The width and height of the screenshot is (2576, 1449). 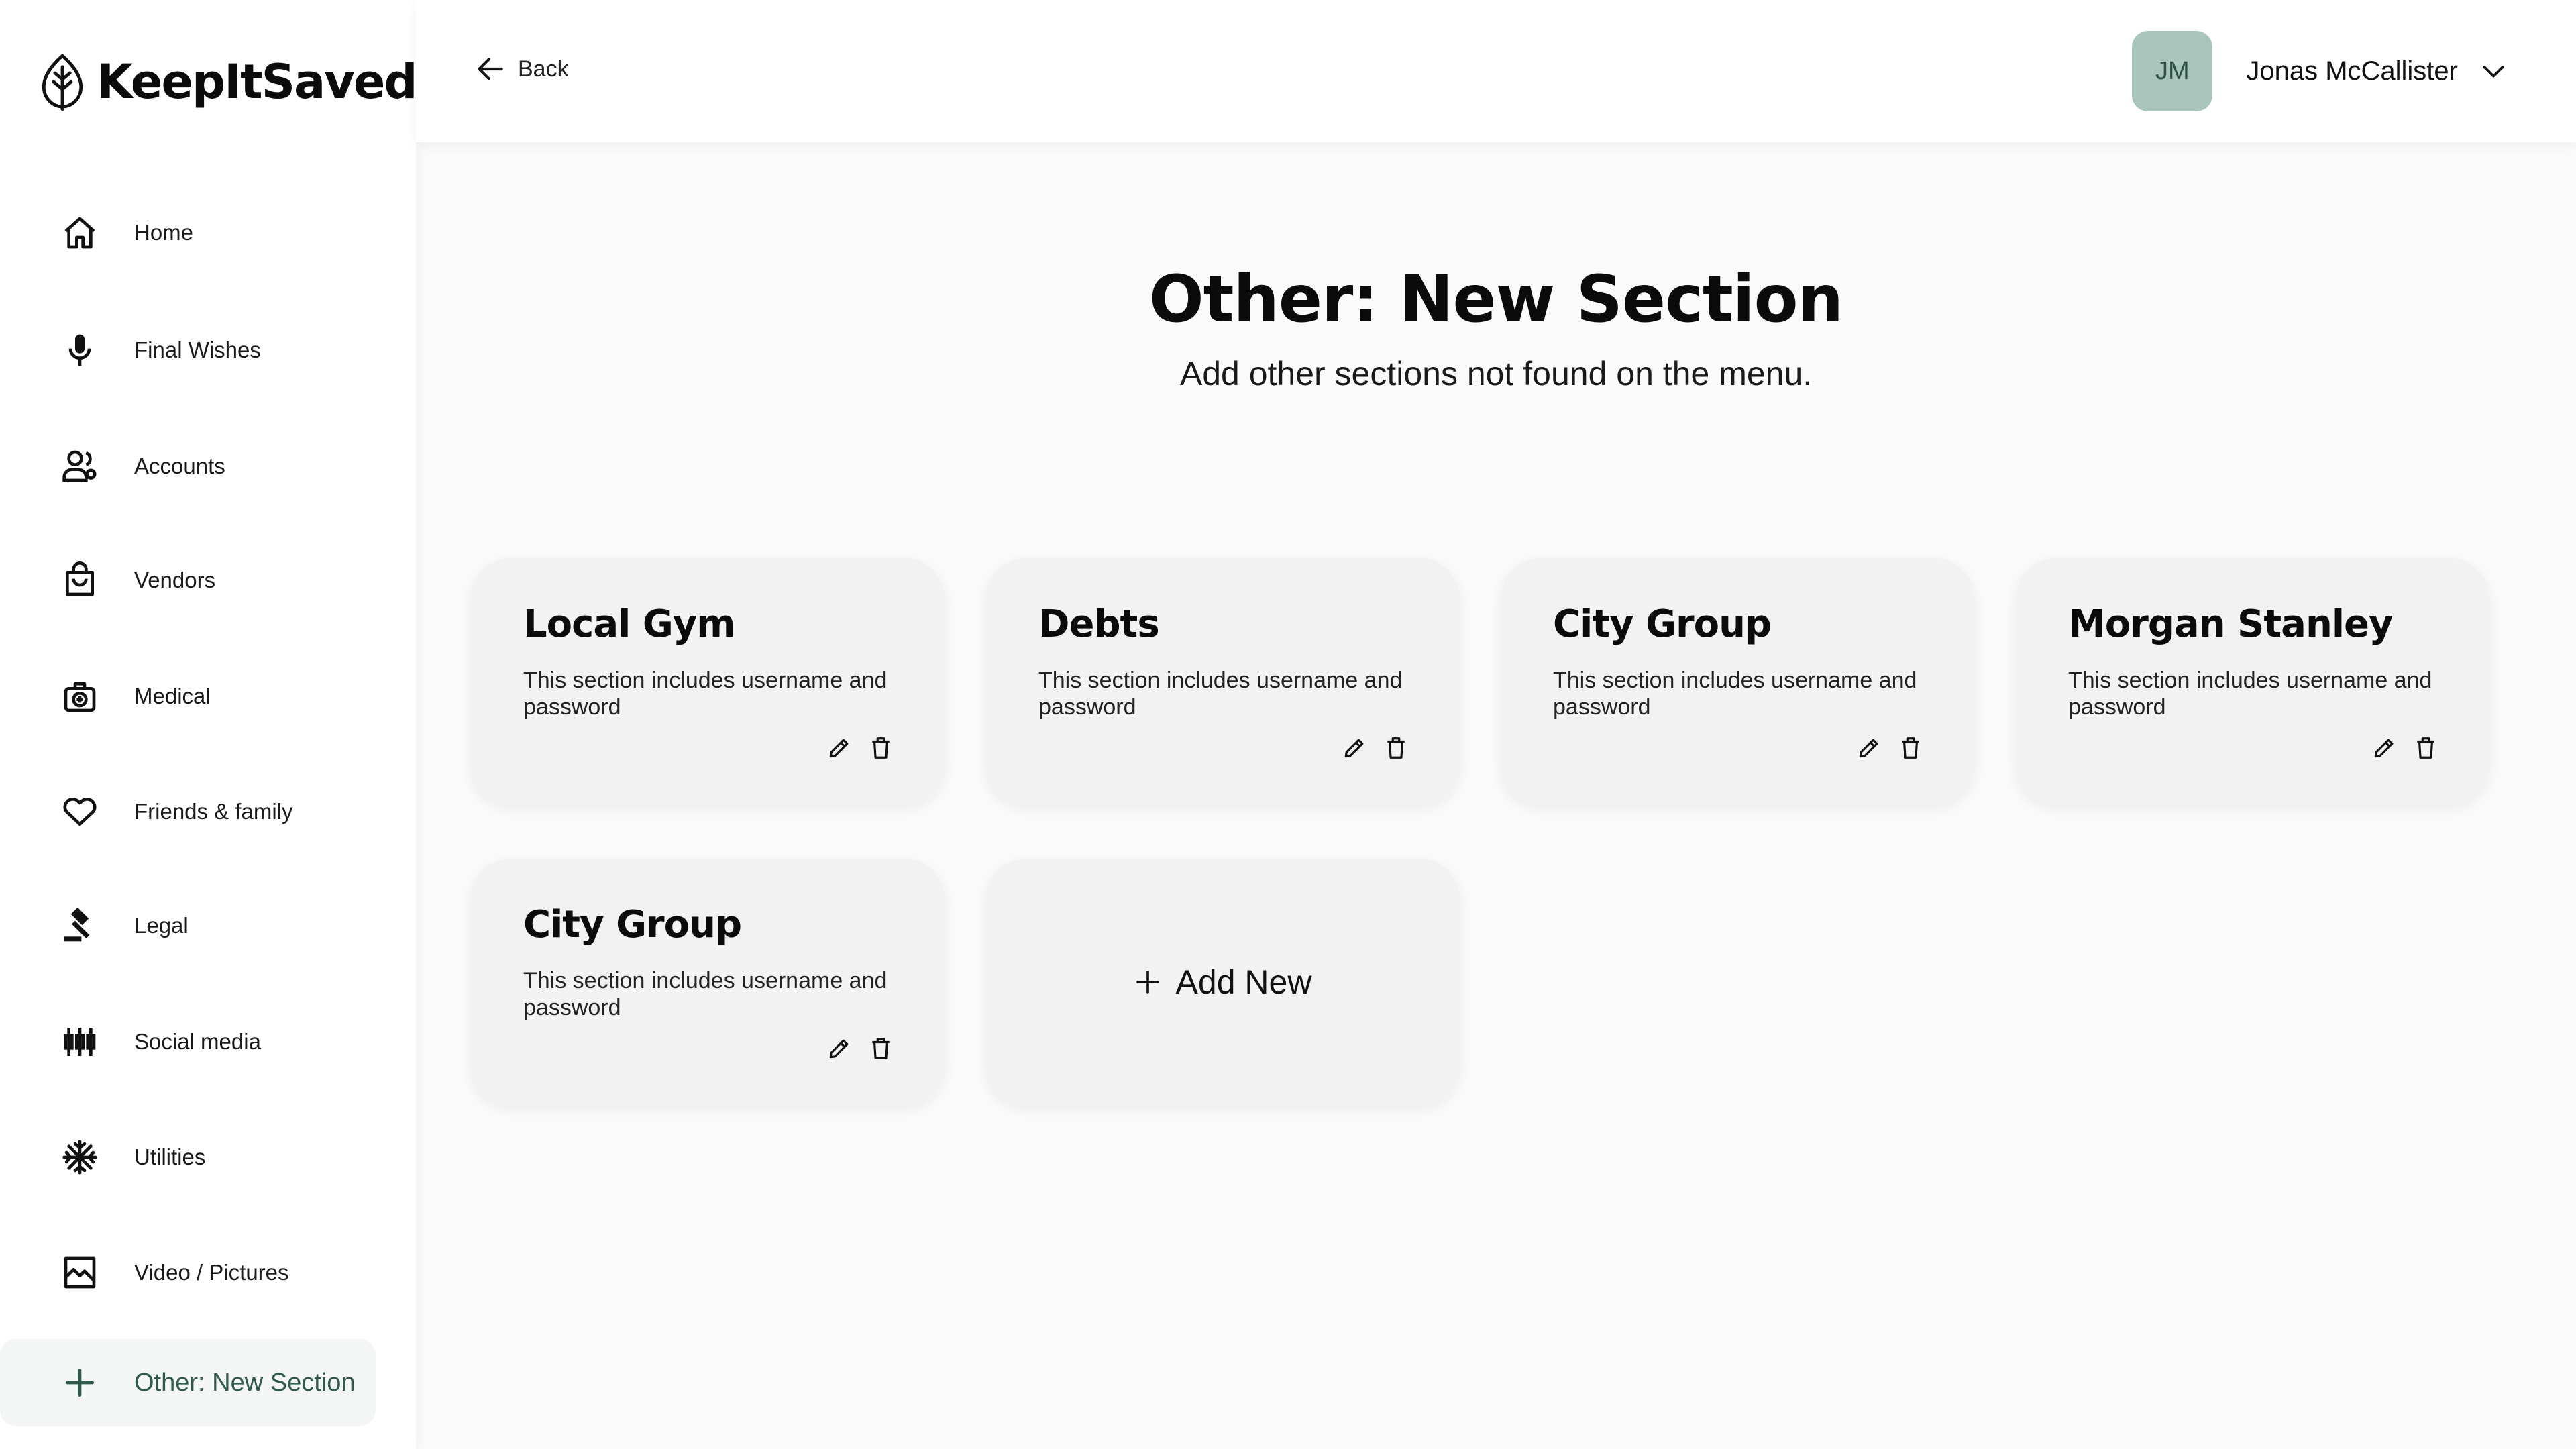 I want to click on sidebar-item-label: Medical, so click(x=172, y=696).